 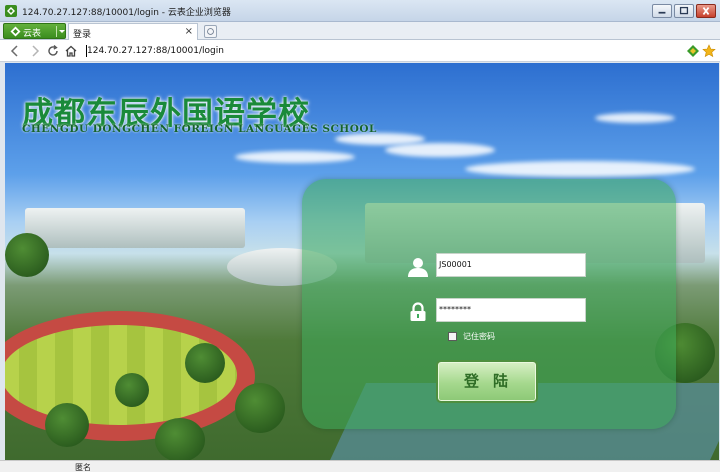 I want to click on password-input: ********, so click(x=511, y=310).